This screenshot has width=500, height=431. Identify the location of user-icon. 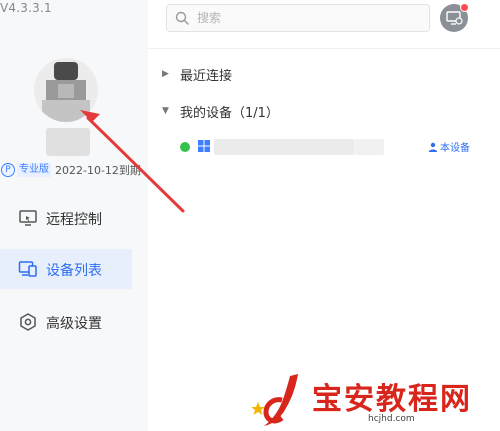
(433, 147).